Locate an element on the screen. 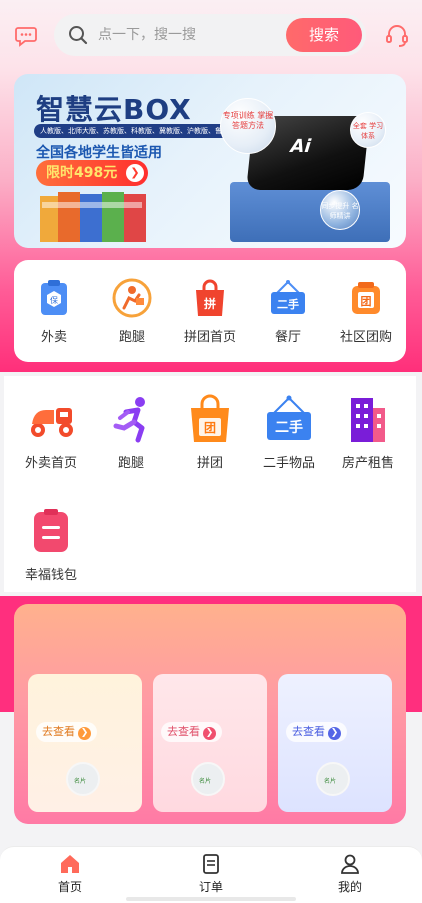 Image resolution: width=422 pixels, height=903 pixels. service-item: 二手 二手物品 is located at coordinates (289, 432).